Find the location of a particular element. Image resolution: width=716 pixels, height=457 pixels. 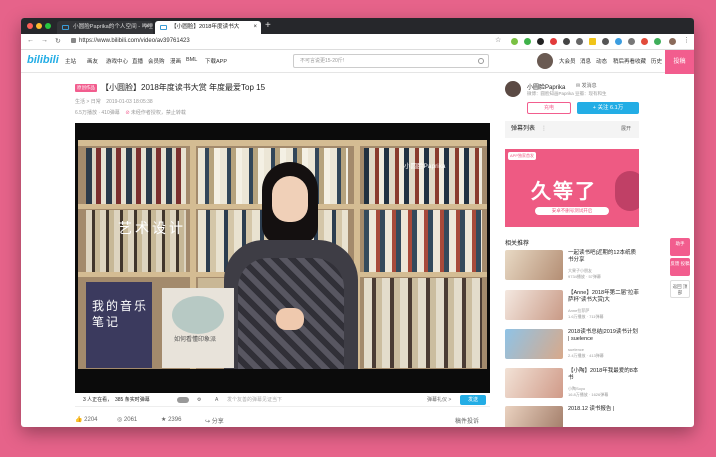

nav-favorites: 收藏 is located at coordinates (640, 61).